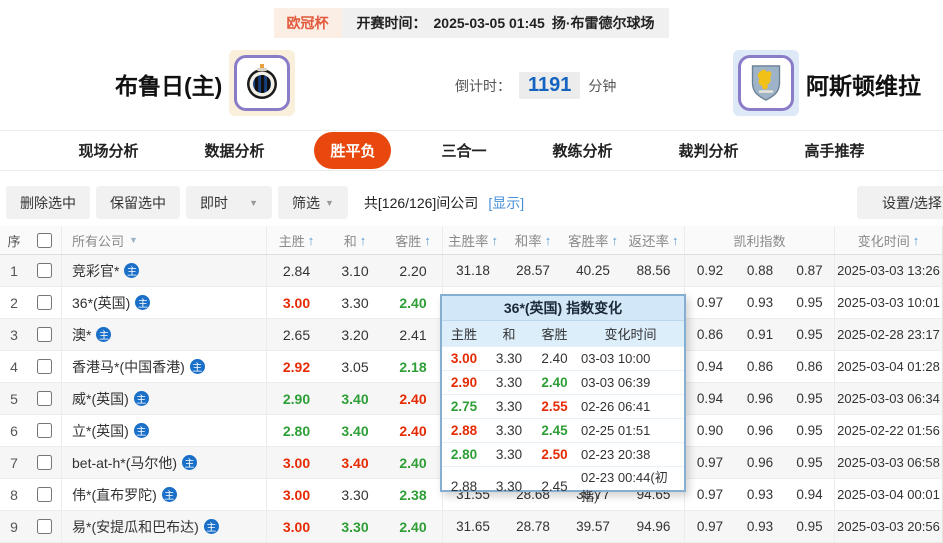  Describe the element at coordinates (889, 240) in the screenshot. I see `header-change-time: 变化时间 ↑` at that location.